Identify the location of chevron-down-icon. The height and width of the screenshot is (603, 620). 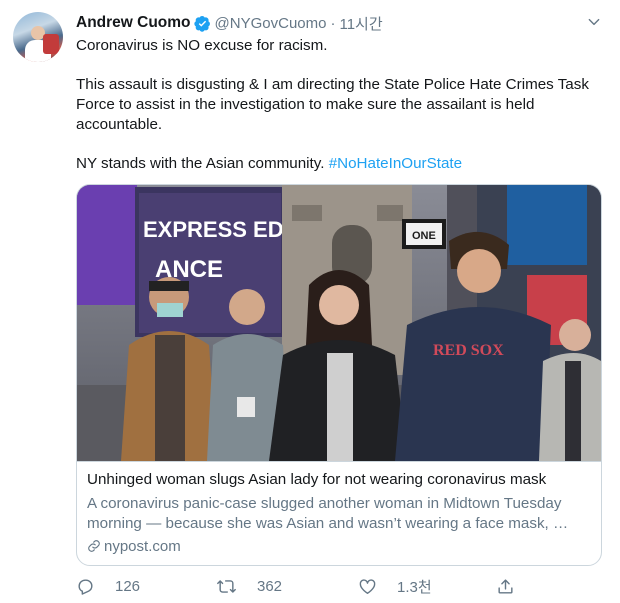
(594, 22).